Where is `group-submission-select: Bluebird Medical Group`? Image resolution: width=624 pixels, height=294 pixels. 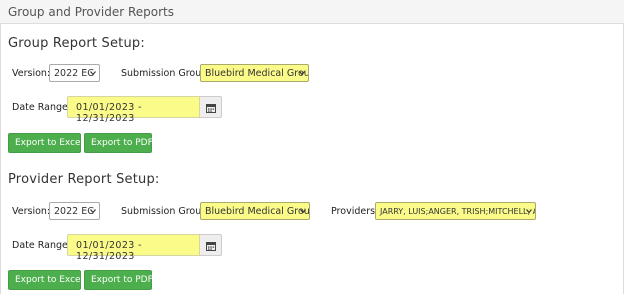 group-submission-select: Bluebird Medical Group is located at coordinates (254, 73).